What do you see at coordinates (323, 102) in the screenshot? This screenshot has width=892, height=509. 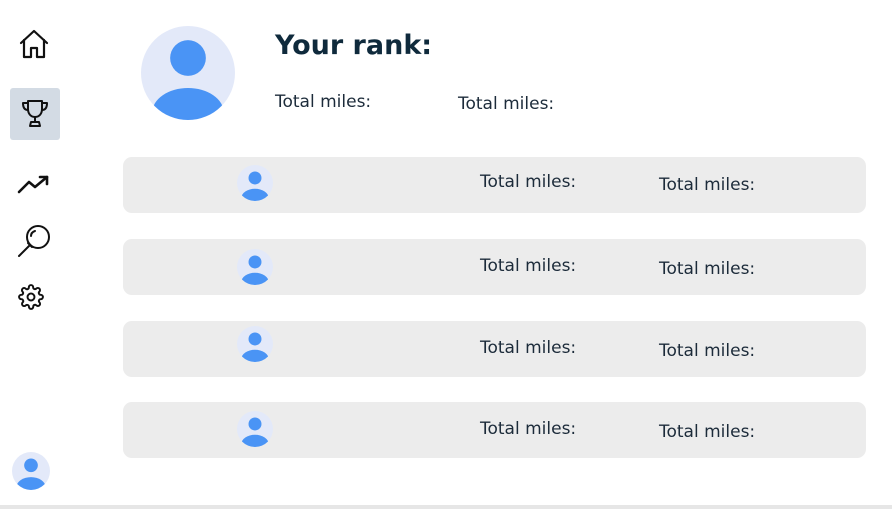 I see `my-total-miles-label: Total miles:` at bounding box center [323, 102].